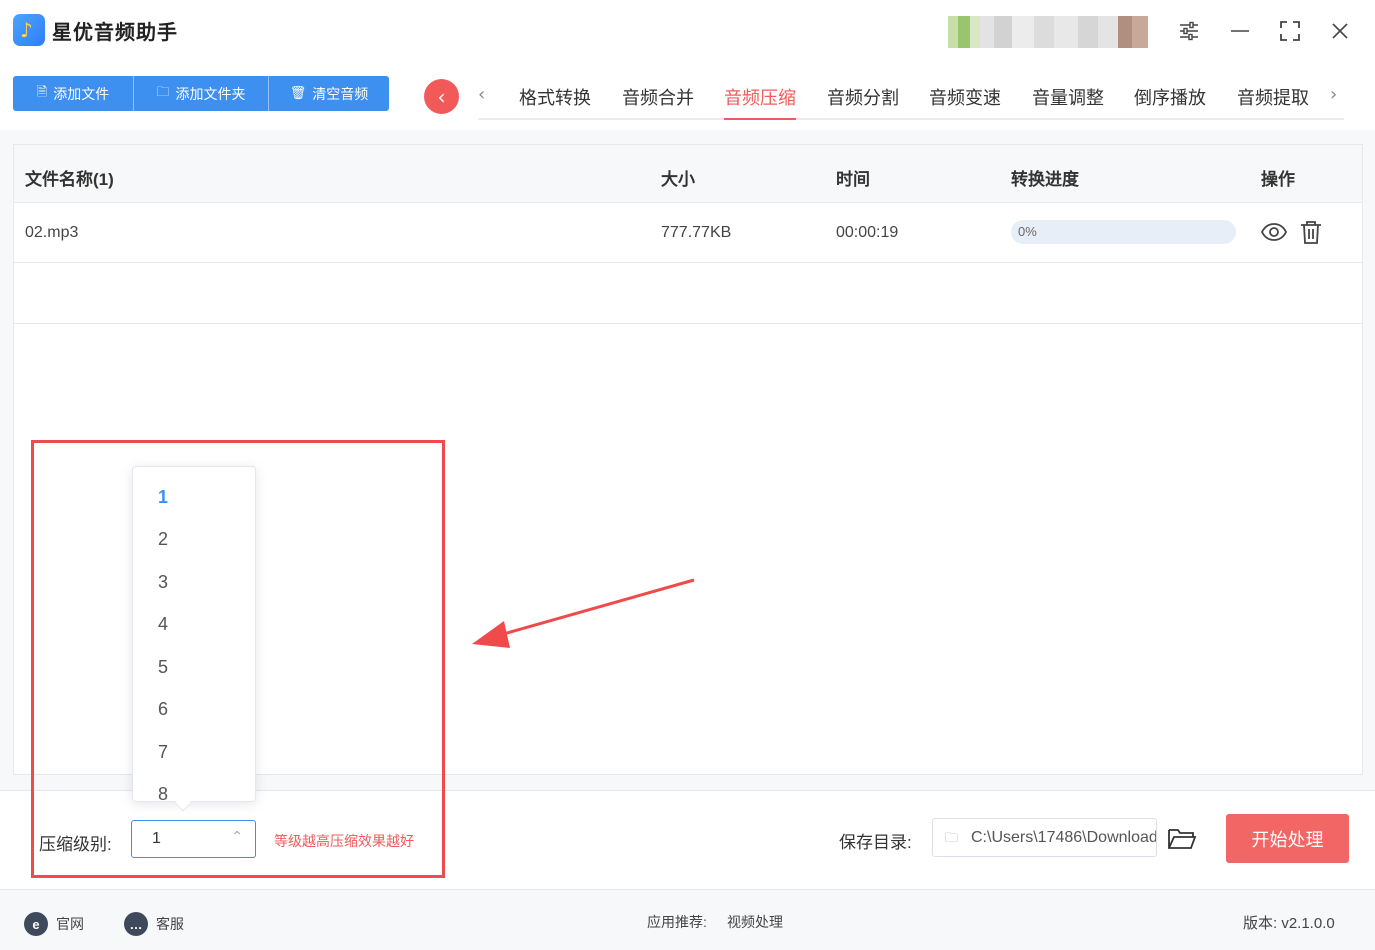 This screenshot has width=1375, height=950. I want to click on browser-e-icon: e, so click(36, 924).